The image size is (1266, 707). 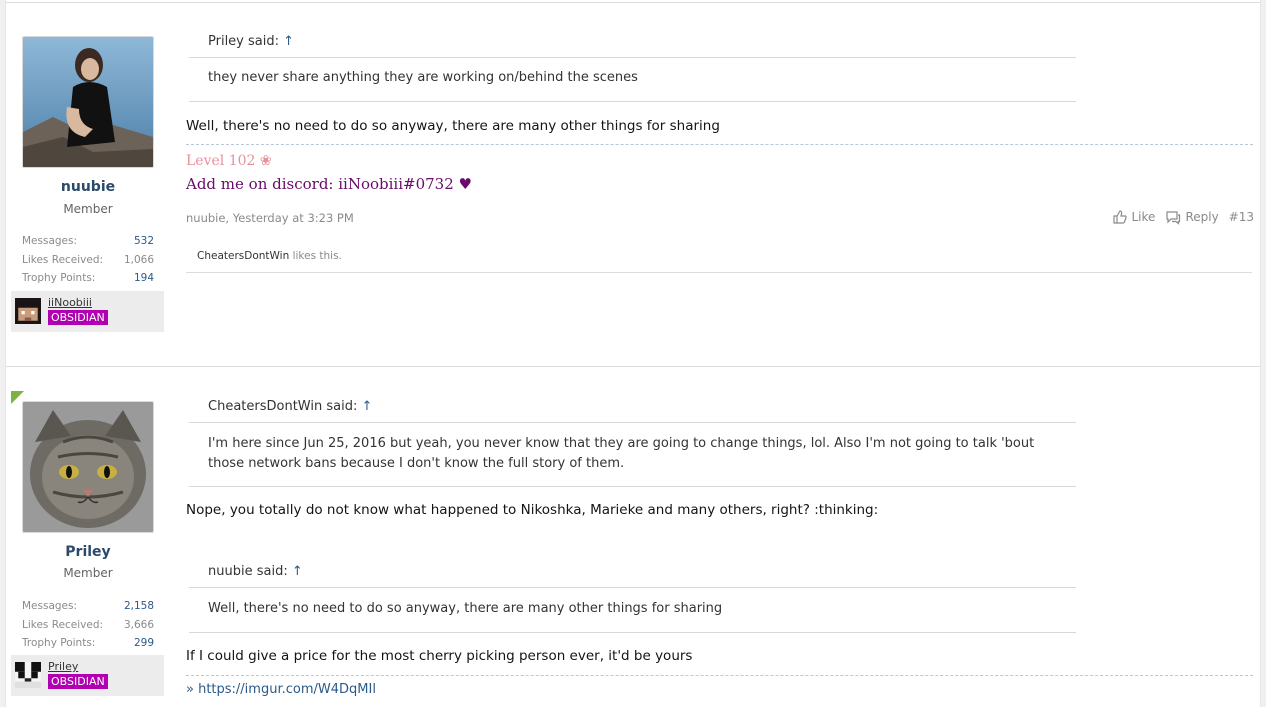 I want to click on signature-discord: Add me on discord: iiNoobiii#0732 ♥, so click(x=329, y=184).